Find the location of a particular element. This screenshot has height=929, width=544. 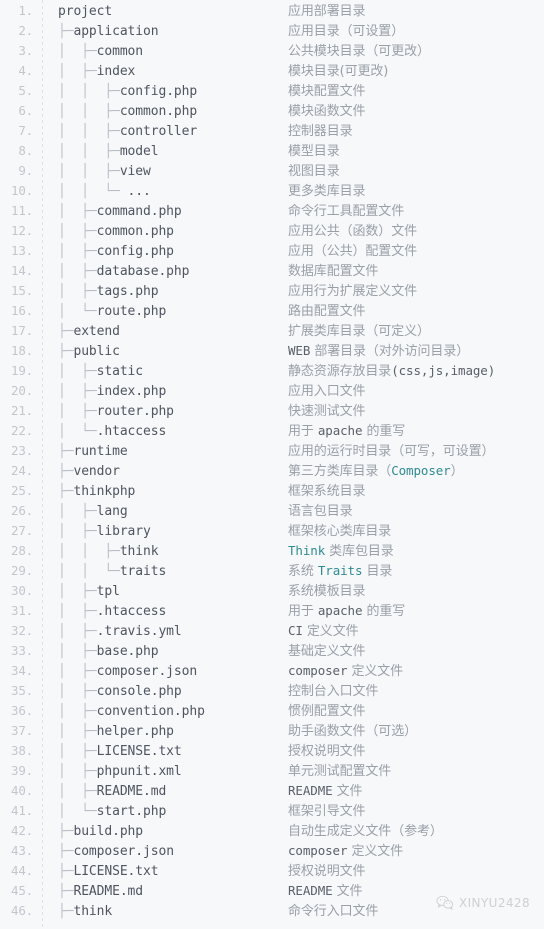

tree-path: │ ├─database.php is located at coordinates (173, 272).